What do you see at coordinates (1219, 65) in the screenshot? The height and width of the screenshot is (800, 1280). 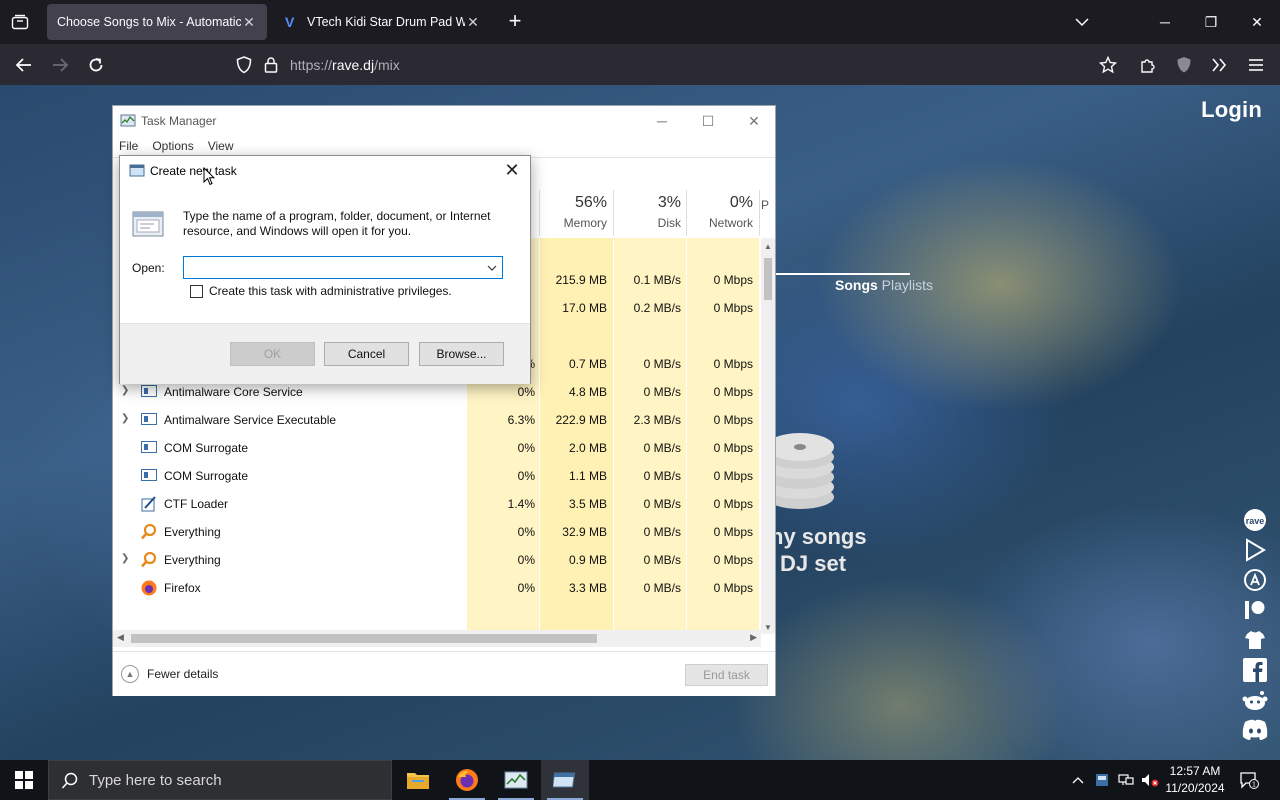 I see `more-tools-icon` at bounding box center [1219, 65].